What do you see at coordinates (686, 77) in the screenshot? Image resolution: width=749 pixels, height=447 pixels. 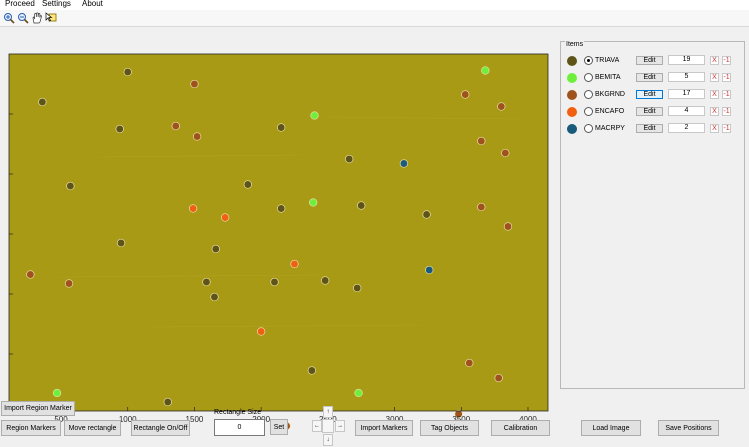 I see `count-field: 5` at bounding box center [686, 77].